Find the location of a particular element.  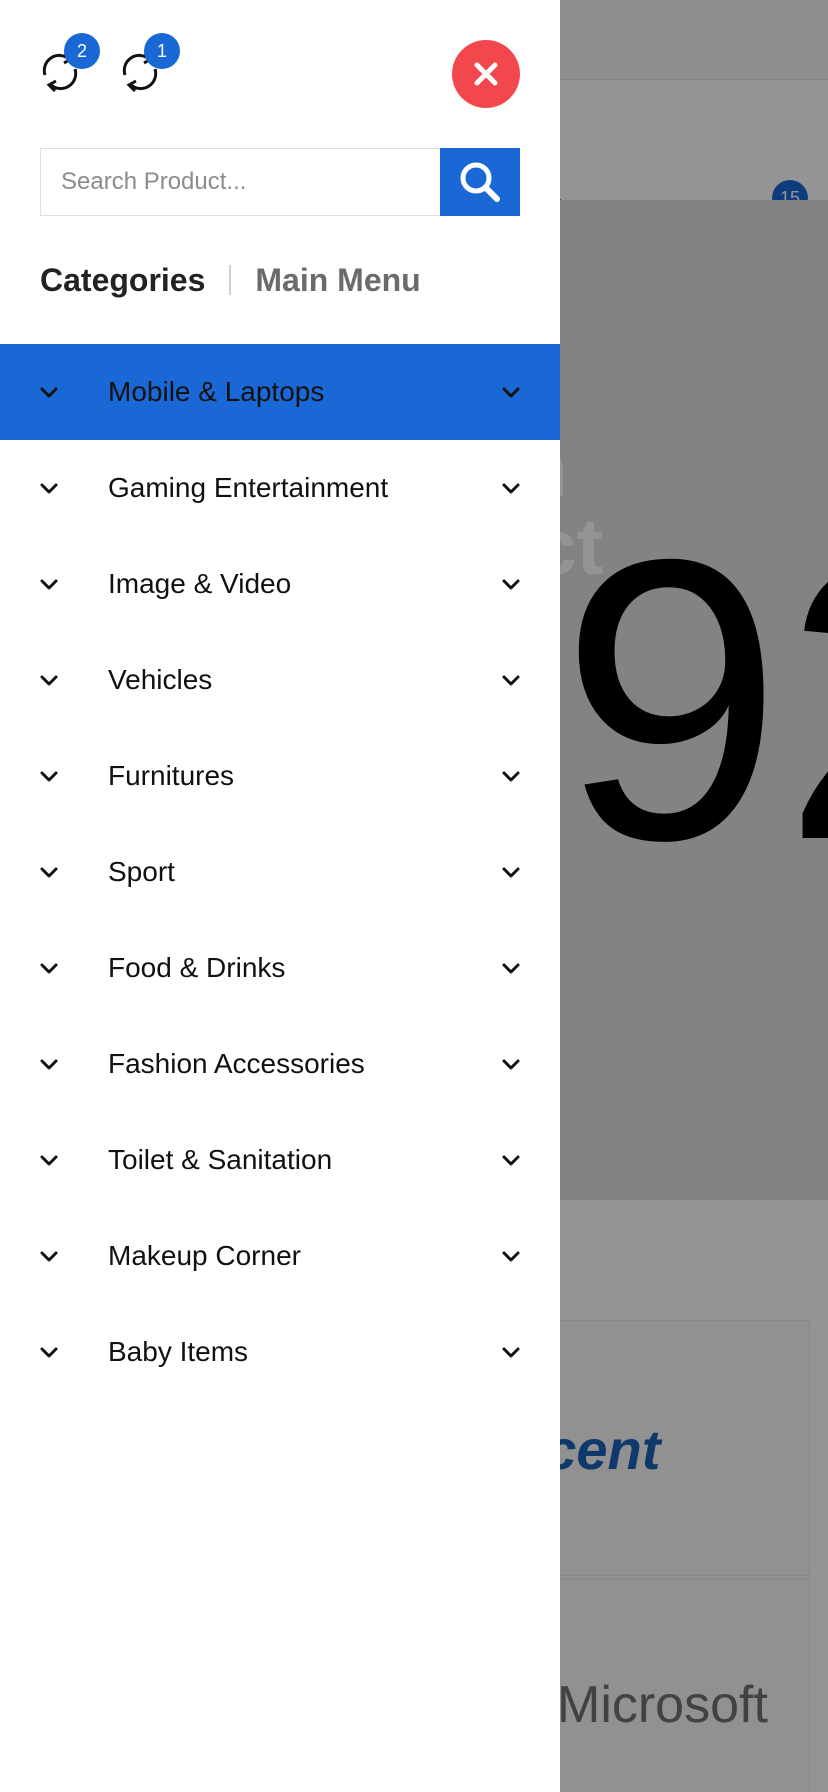

compare-count-badge: 1 is located at coordinates (162, 51).